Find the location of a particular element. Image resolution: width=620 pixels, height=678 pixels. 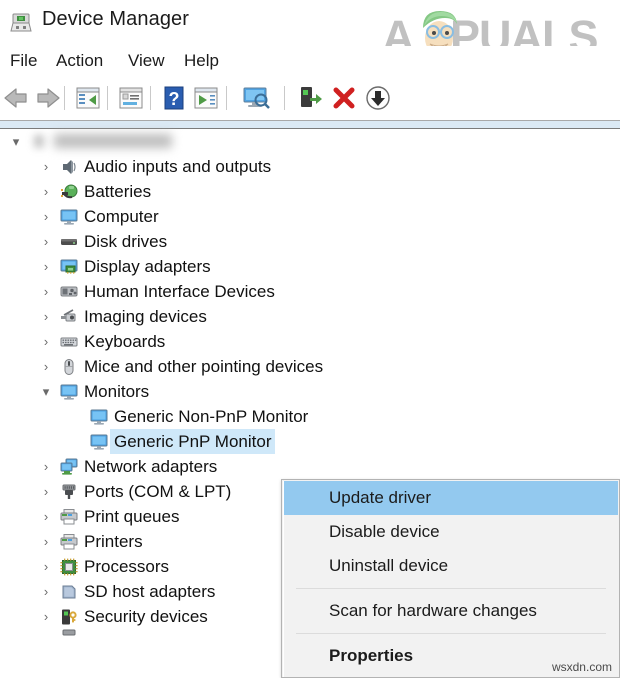

tree-item-keyboards: › Keyboards is located at coordinates (310, 341).